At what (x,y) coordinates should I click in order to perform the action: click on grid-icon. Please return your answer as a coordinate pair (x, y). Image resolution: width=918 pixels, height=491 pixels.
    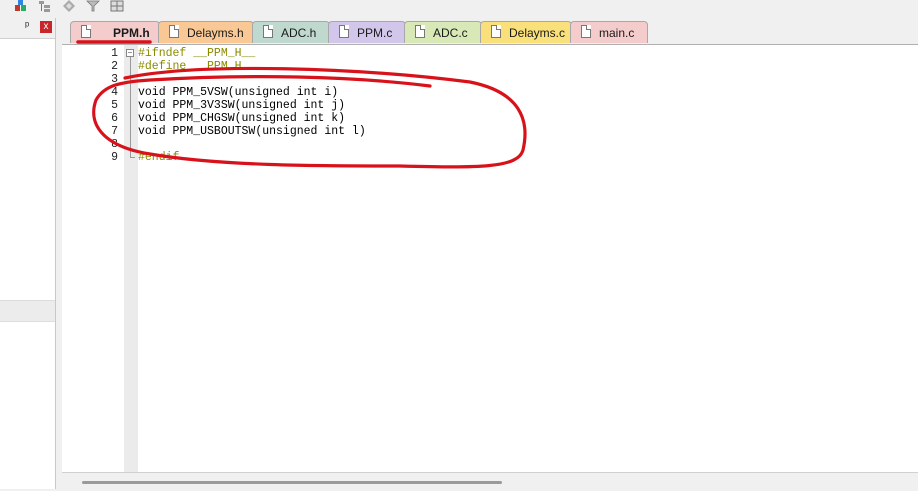
    Looking at the image, I should click on (117, 6).